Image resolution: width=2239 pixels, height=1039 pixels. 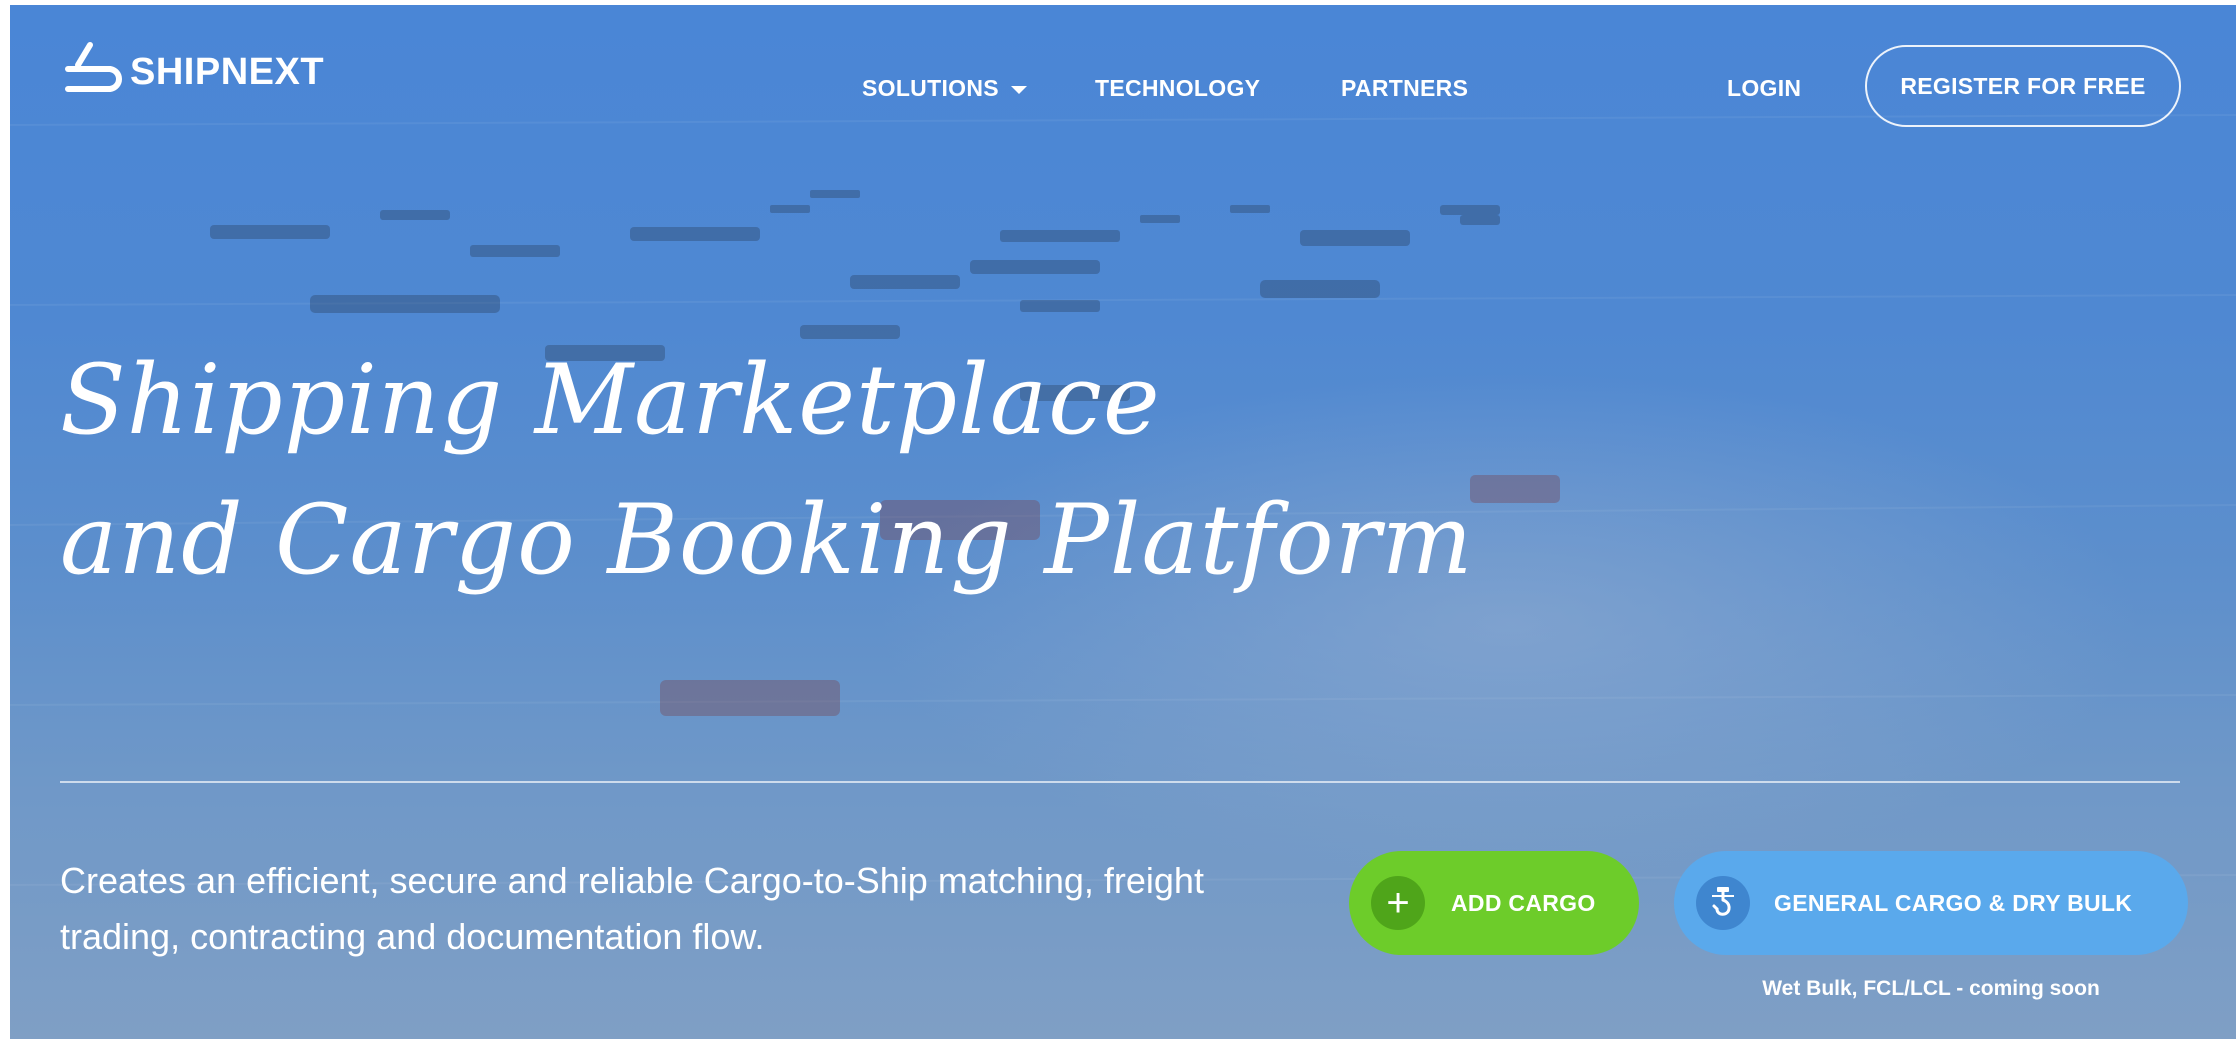 I want to click on chevron-down-icon, so click(x=1018, y=89).